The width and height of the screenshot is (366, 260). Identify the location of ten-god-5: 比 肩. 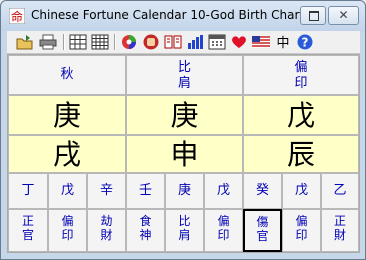
(184, 230).